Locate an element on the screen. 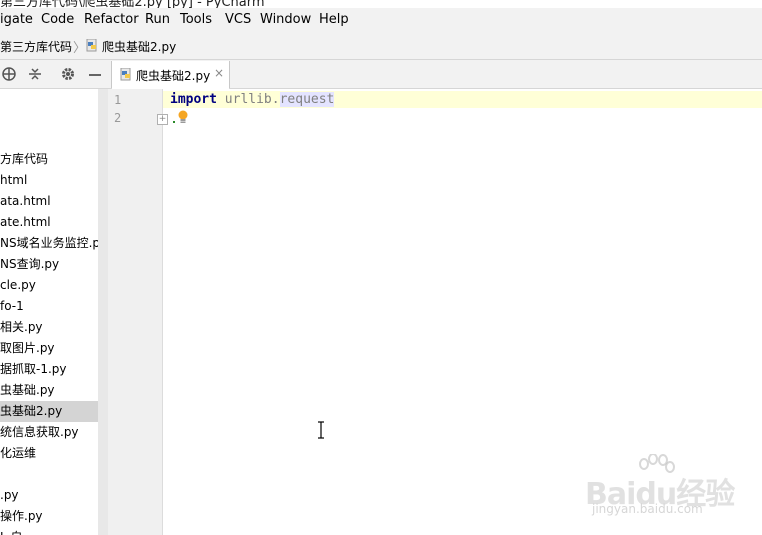 The height and width of the screenshot is (535, 762). breadcrumb-folder: 第三方库代码 is located at coordinates (36, 46).